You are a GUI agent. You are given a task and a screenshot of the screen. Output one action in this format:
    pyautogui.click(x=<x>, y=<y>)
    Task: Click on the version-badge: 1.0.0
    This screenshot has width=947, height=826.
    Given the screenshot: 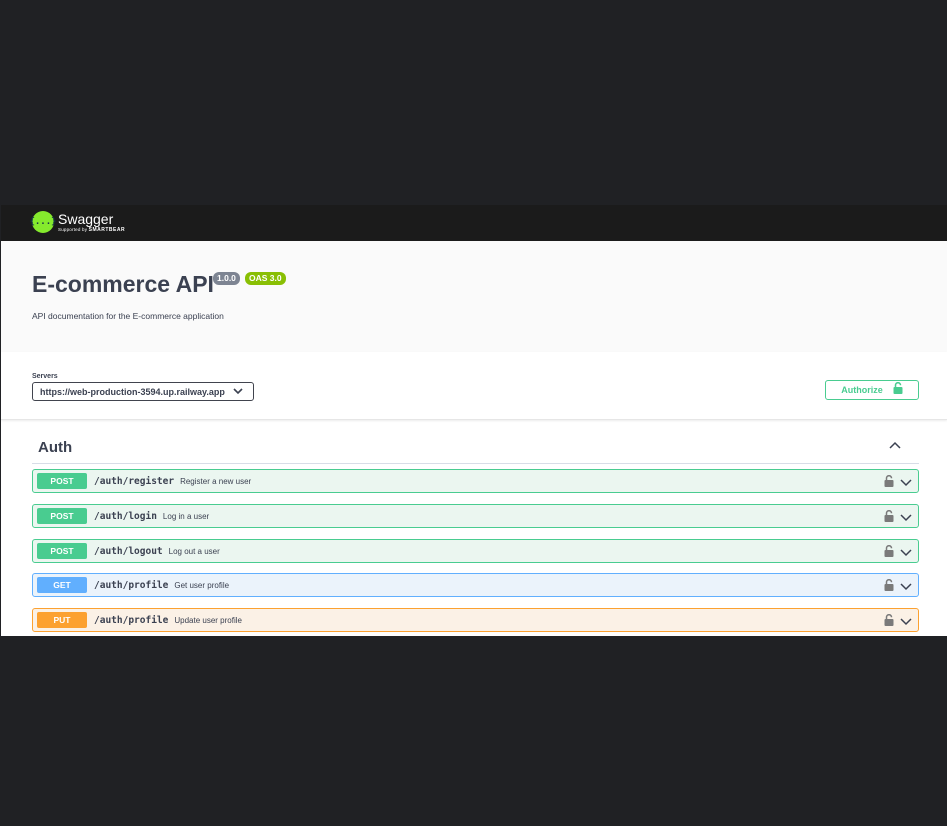 What is the action you would take?
    pyautogui.click(x=226, y=278)
    